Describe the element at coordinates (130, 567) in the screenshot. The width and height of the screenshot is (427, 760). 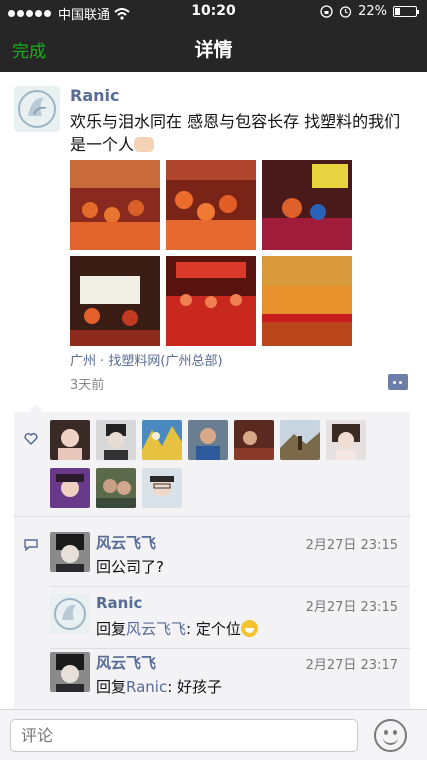
I see `comment-text: 回公司了?` at that location.